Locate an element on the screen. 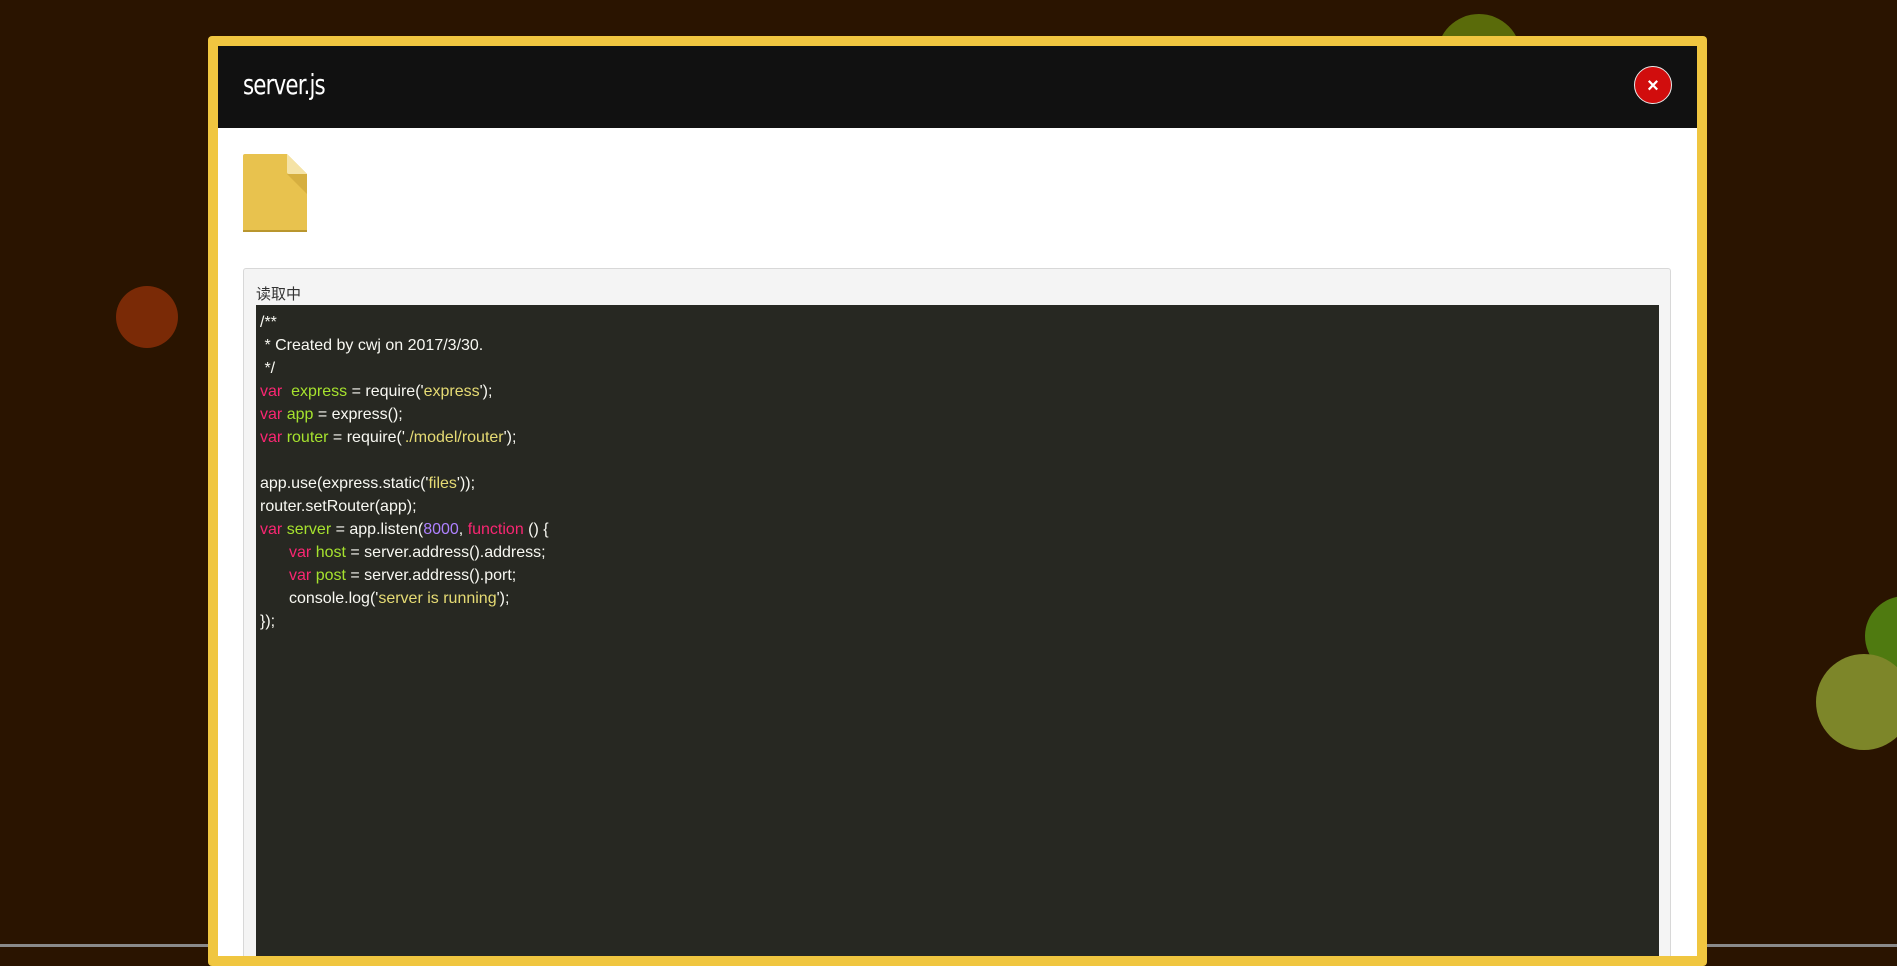  code-line: app.use(express.static('files')); is located at coordinates (957, 483).